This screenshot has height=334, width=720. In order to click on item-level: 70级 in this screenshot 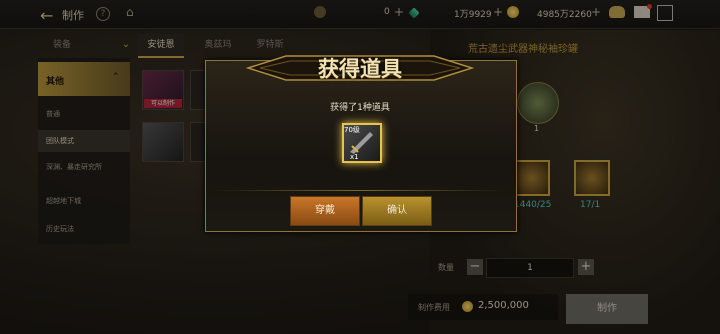, I will do `click(352, 130)`.